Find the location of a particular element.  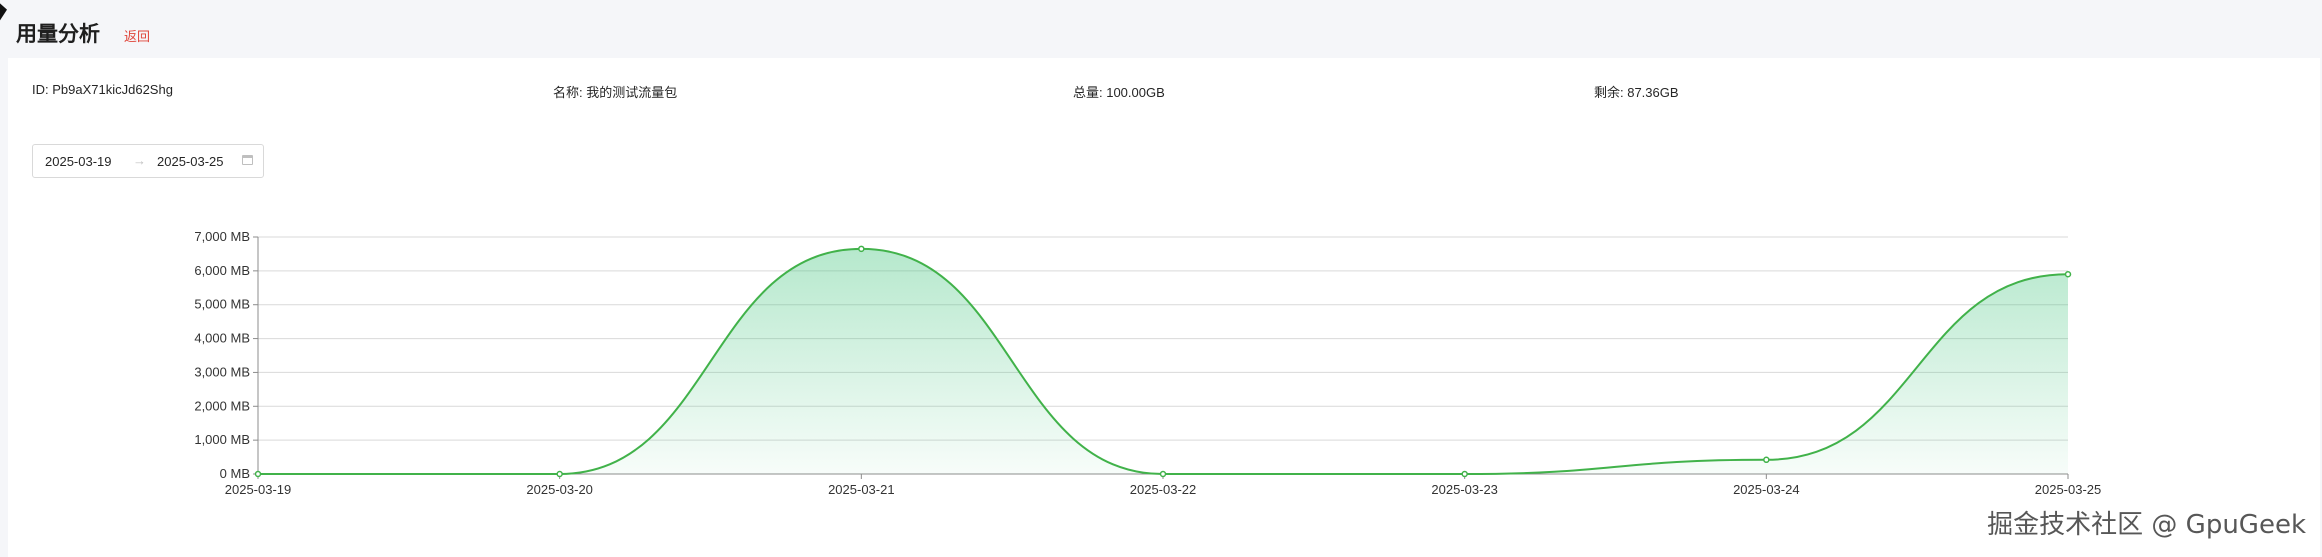

page-header: 用量分析 返回 is located at coordinates (83, 33).